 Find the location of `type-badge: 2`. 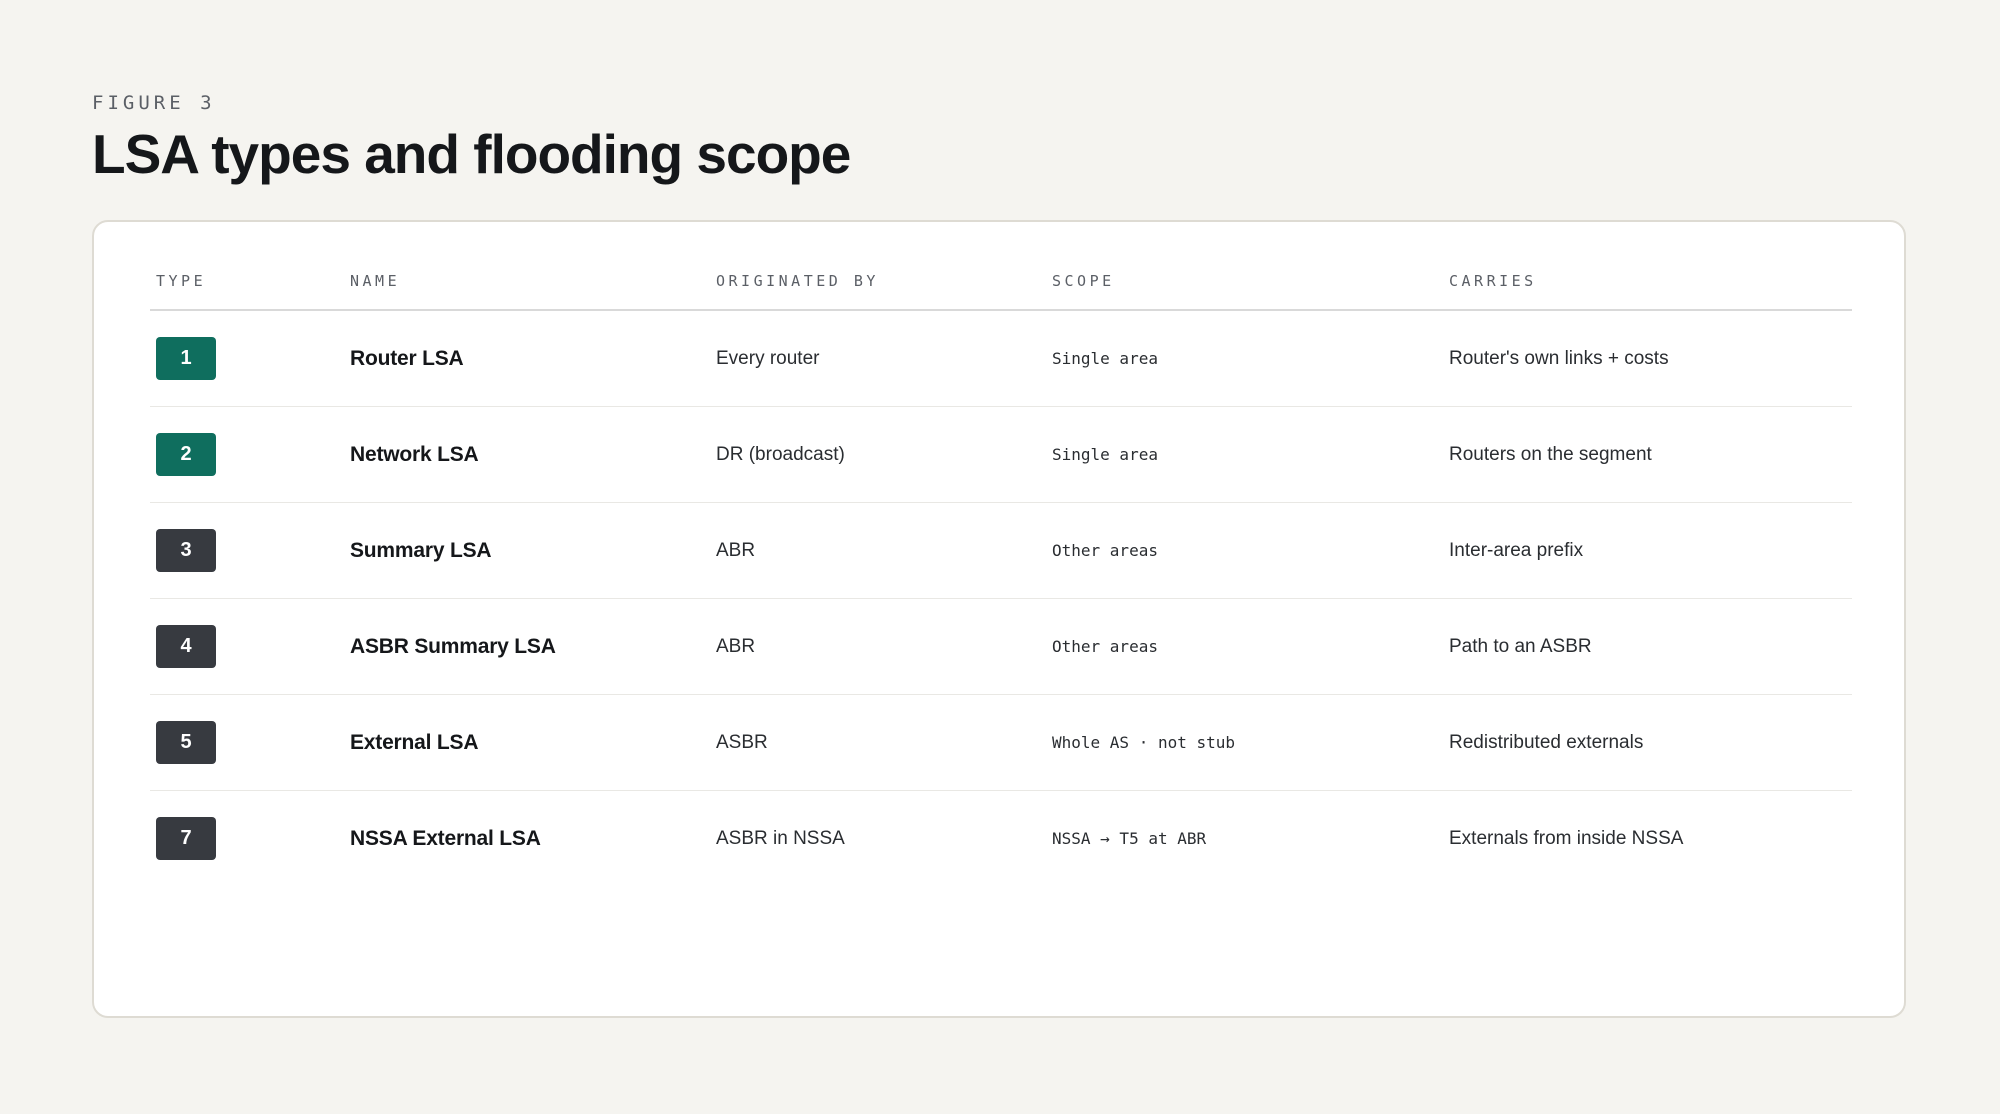

type-badge: 2 is located at coordinates (186, 454).